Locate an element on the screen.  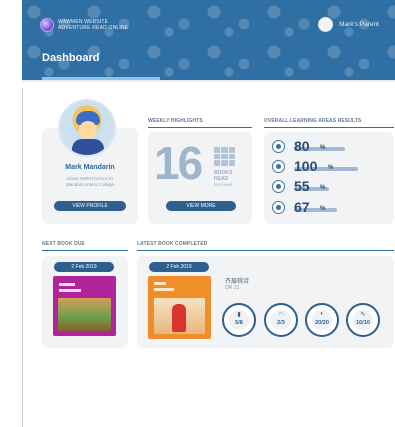
cover-figure is located at coordinates (179, 318).